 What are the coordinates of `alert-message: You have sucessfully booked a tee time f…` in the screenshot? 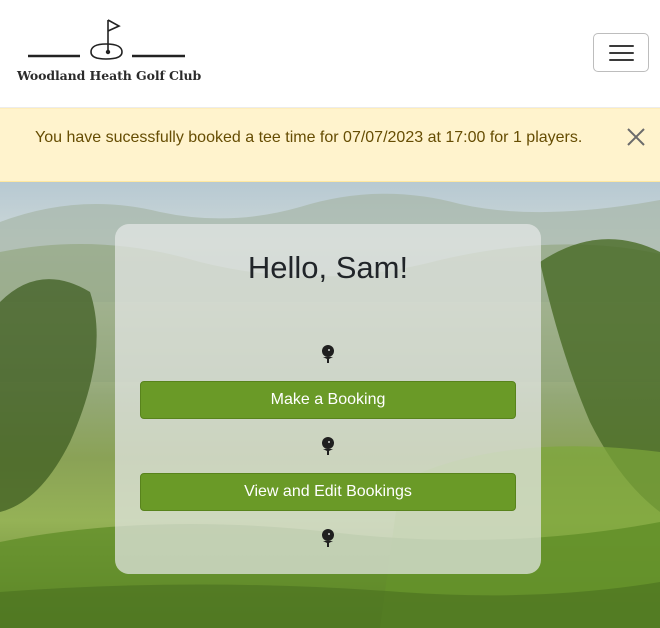 It's located at (309, 137).